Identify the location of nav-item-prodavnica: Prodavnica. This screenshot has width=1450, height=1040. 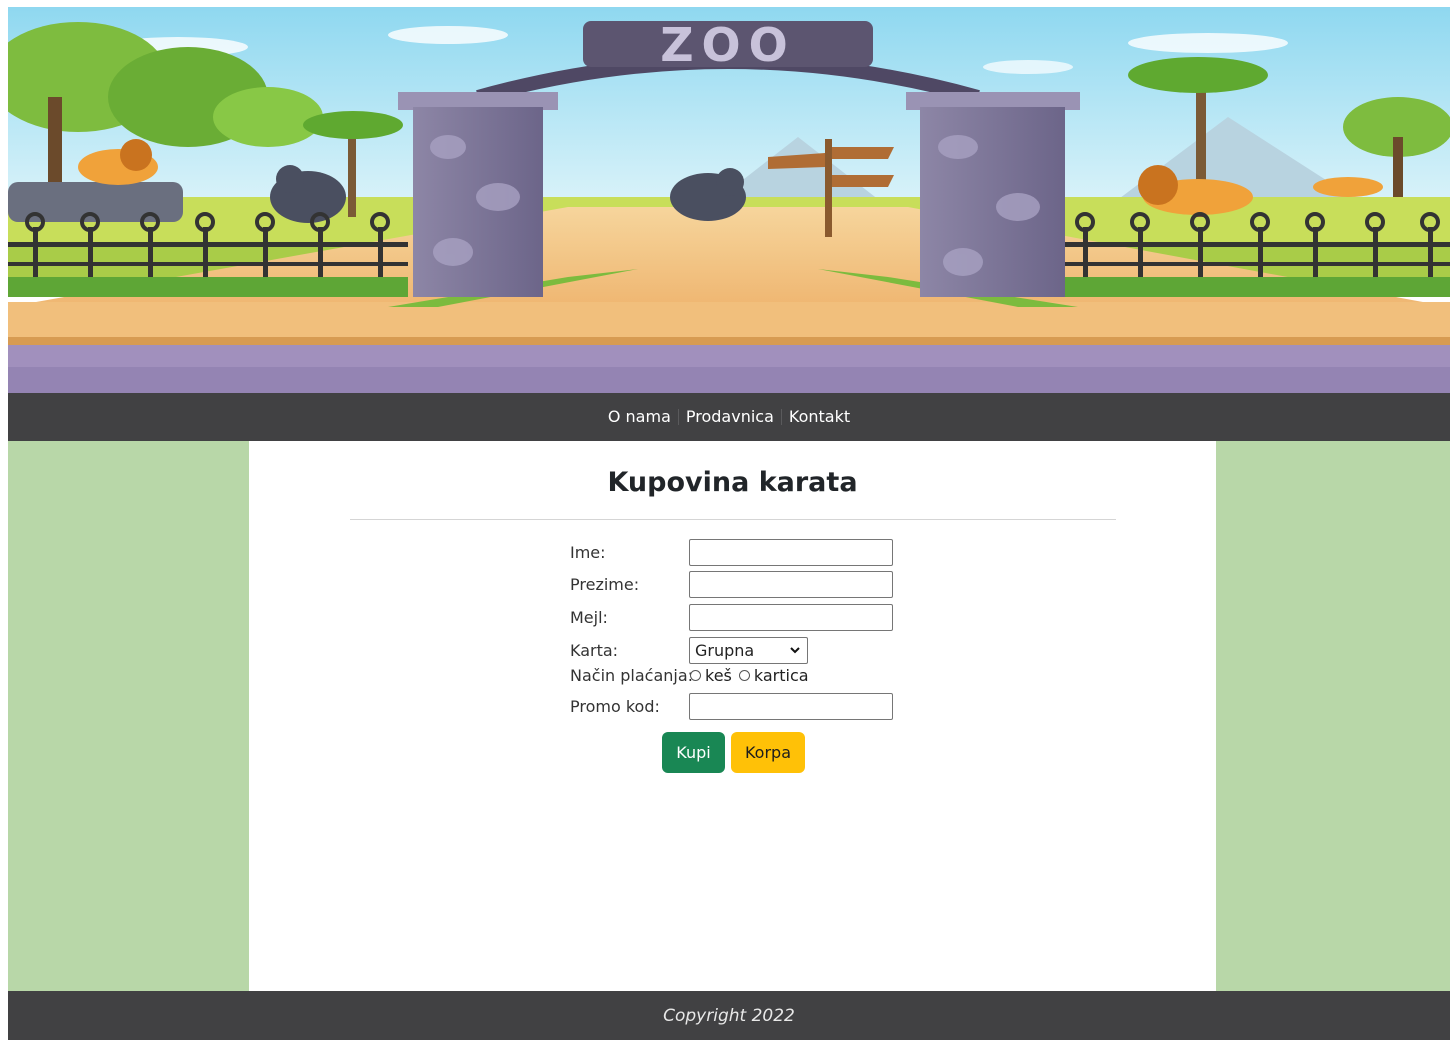
(730, 417).